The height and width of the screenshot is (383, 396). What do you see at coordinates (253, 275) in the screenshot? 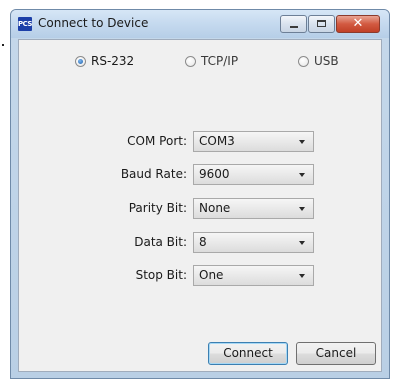
I see `stop-bit-select: One` at bounding box center [253, 275].